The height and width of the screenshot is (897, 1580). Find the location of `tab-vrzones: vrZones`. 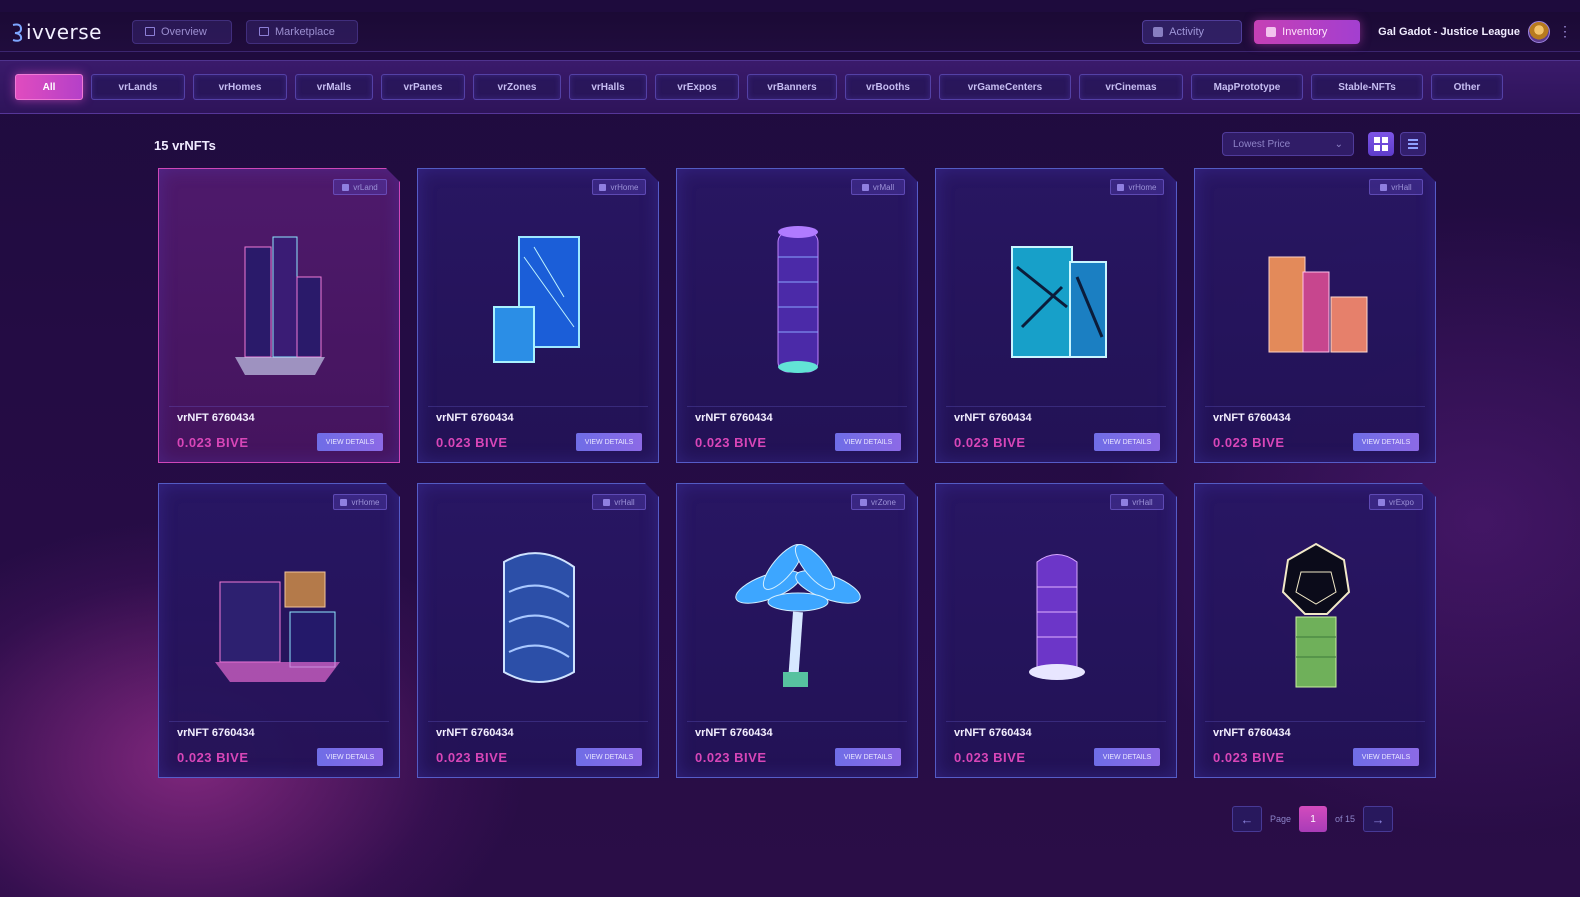

tab-vrzones: vrZones is located at coordinates (517, 87).